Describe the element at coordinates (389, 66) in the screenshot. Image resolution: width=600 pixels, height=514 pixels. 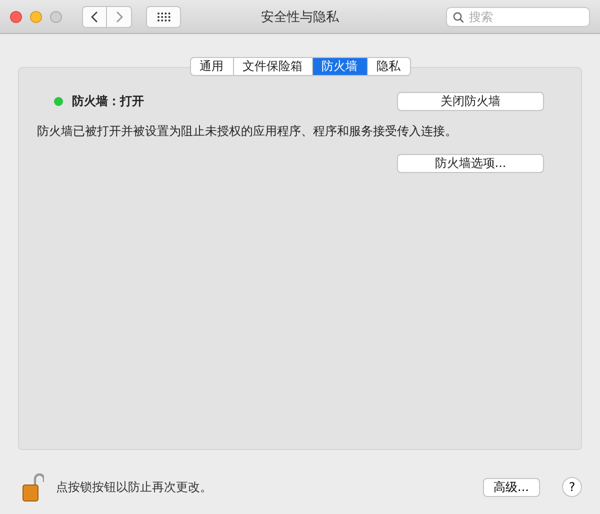
I see `tab: 隐私` at that location.